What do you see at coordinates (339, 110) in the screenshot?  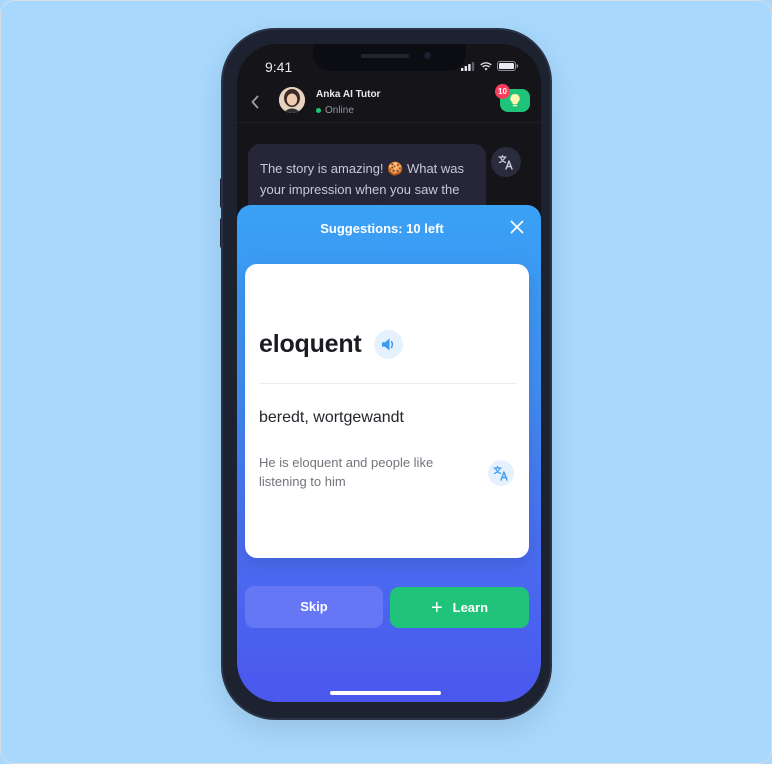 I see `online-label: Online` at bounding box center [339, 110].